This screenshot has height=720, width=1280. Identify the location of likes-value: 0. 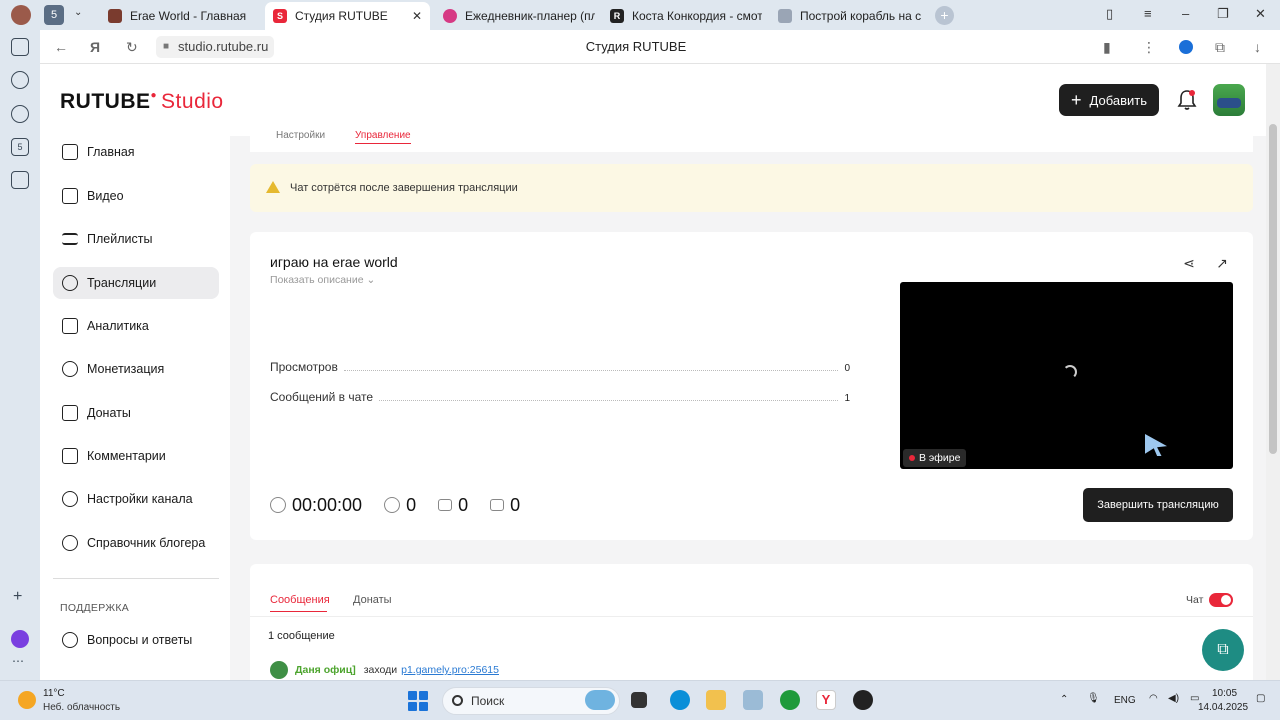
(463, 504).